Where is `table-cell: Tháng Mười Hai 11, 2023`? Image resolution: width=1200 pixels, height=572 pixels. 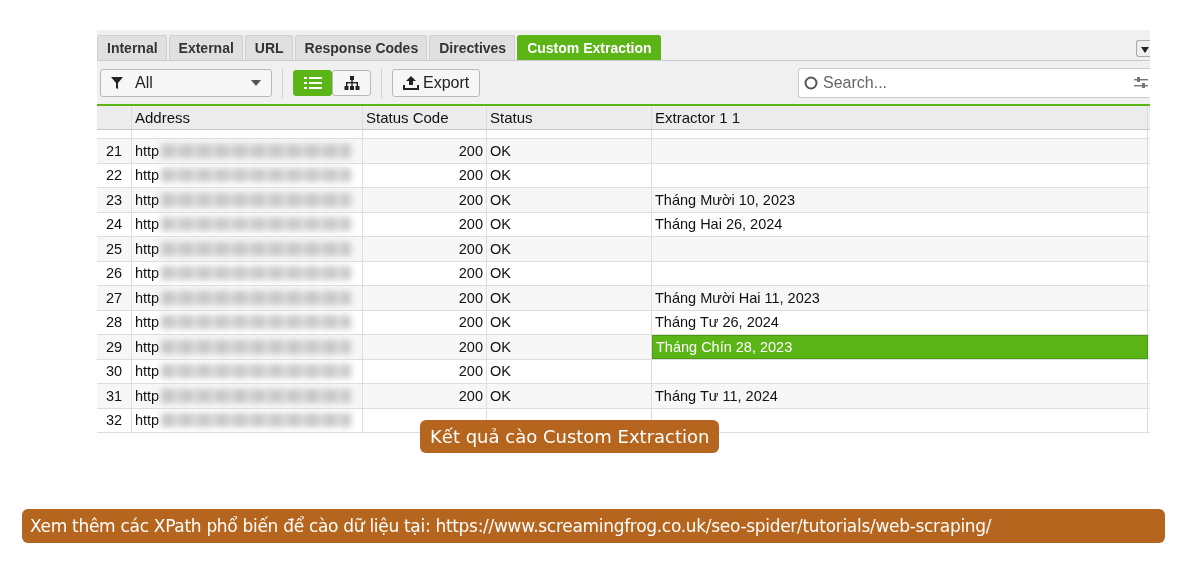 table-cell: Tháng Mười Hai 11, 2023 is located at coordinates (900, 298).